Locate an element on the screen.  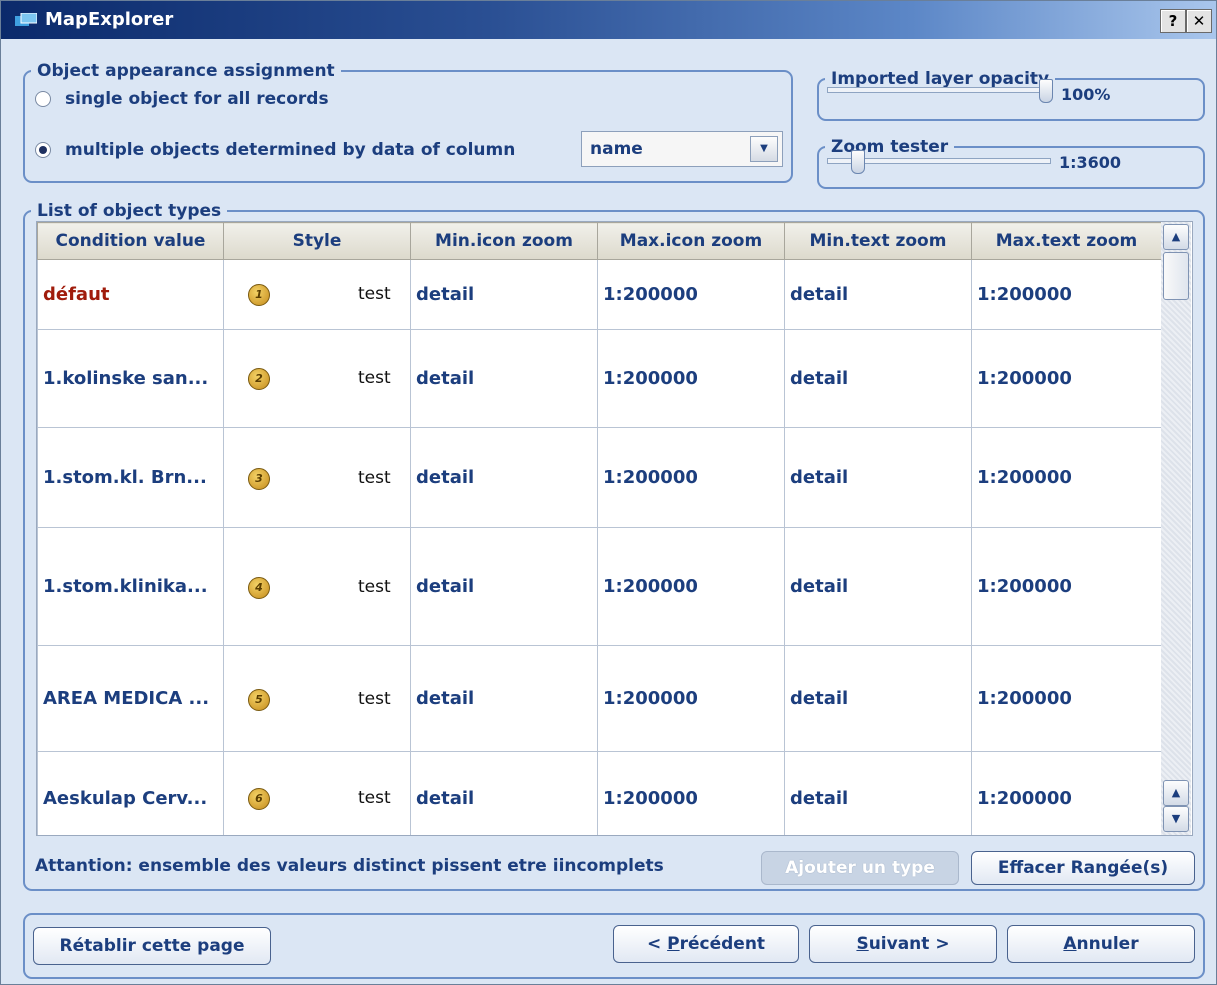
style-cell: 6 test is located at coordinates (317, 793).